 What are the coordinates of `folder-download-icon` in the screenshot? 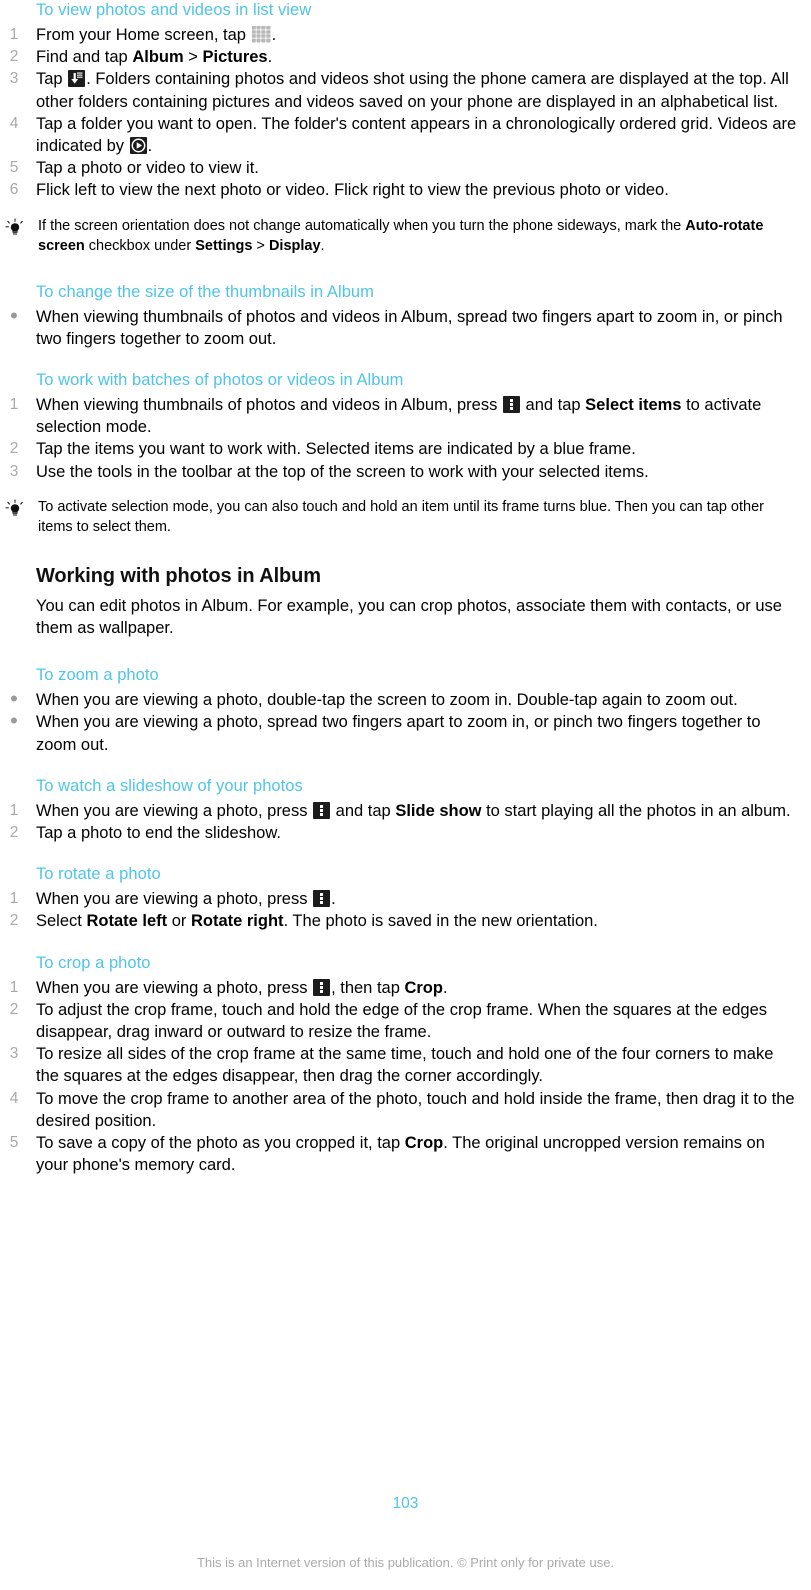 It's located at (77, 79).